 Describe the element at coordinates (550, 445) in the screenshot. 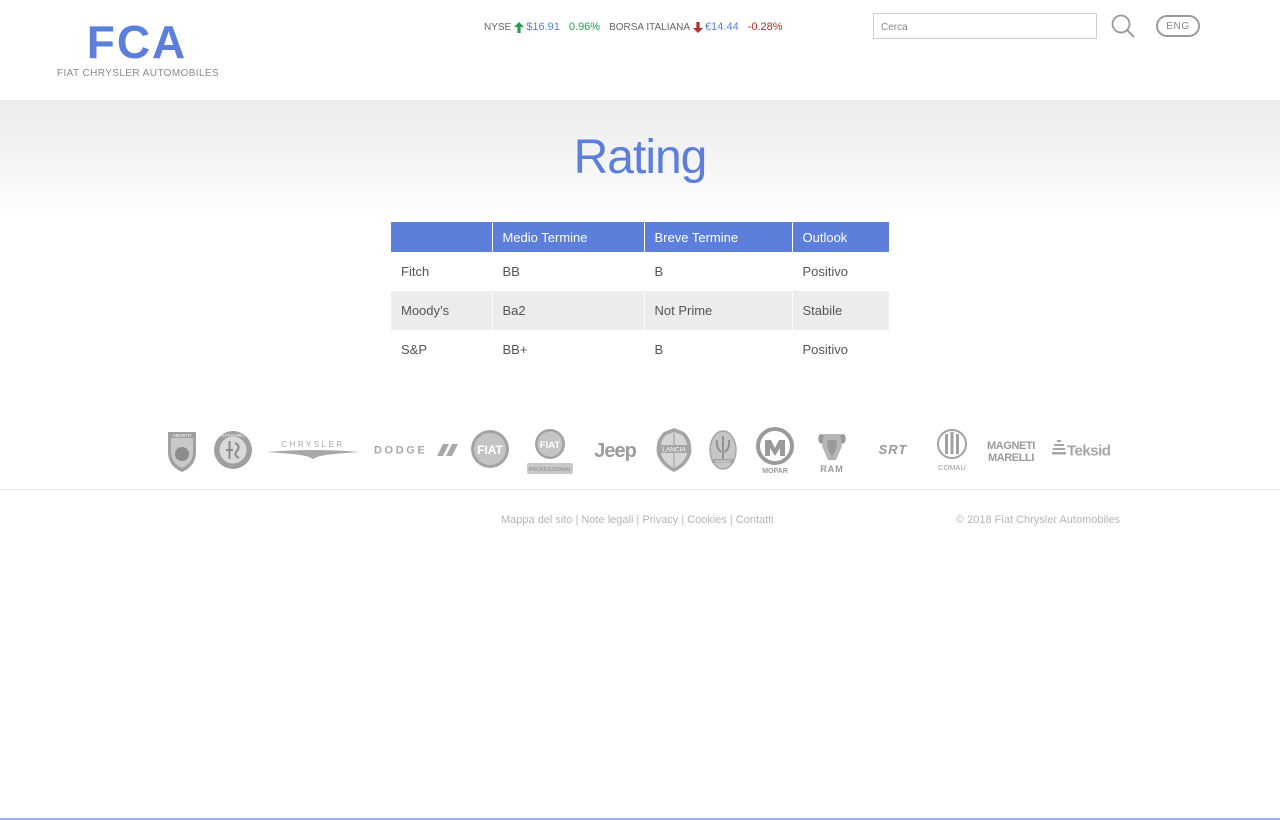

I see `fiat-professional-lettering: FIAT` at that location.